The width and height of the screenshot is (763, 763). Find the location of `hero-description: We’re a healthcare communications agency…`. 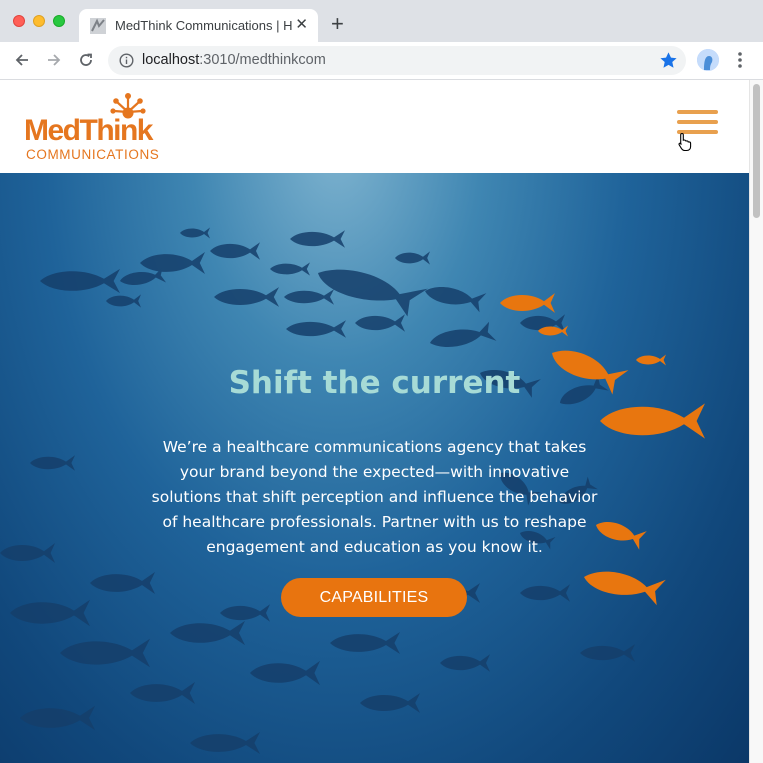

hero-description: We’re a healthcare communications agency… is located at coordinates (374, 497).